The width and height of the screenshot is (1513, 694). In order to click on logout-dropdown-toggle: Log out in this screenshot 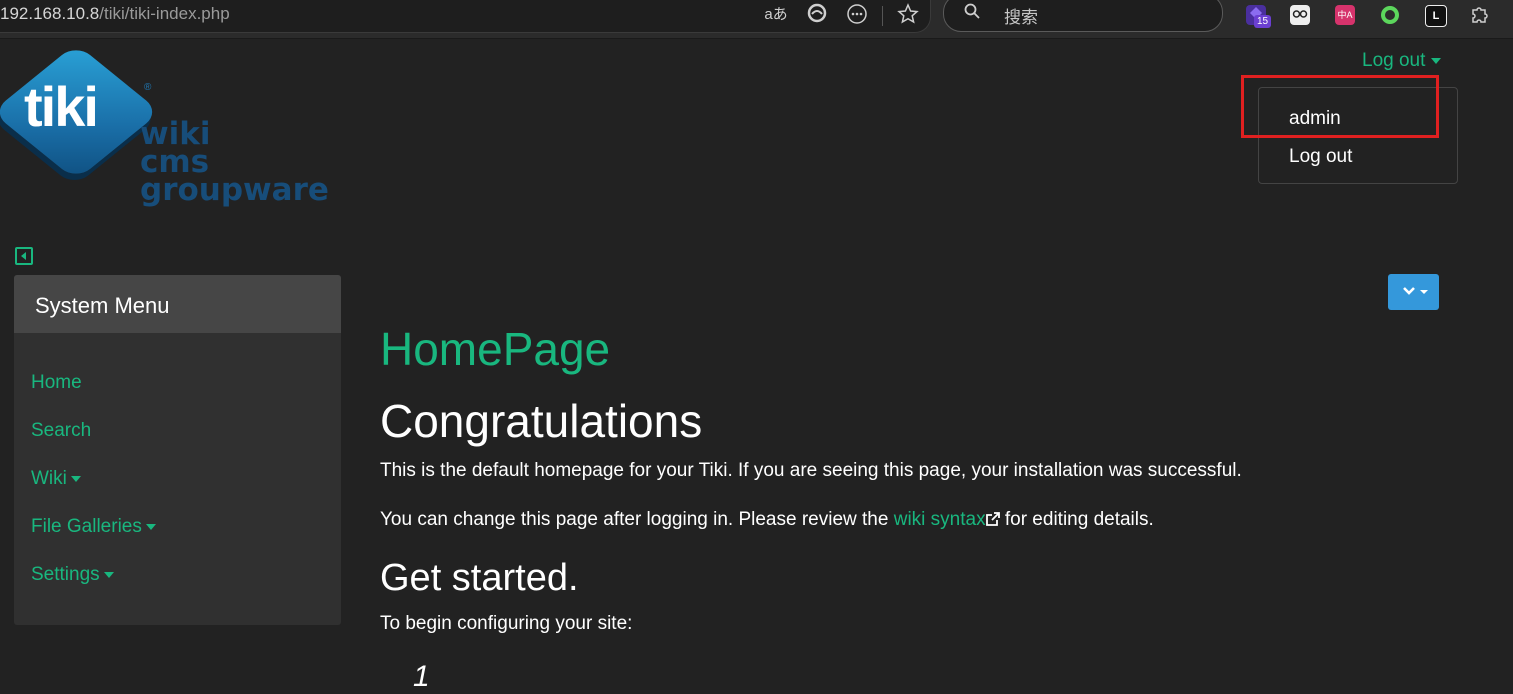, I will do `click(1402, 61)`.